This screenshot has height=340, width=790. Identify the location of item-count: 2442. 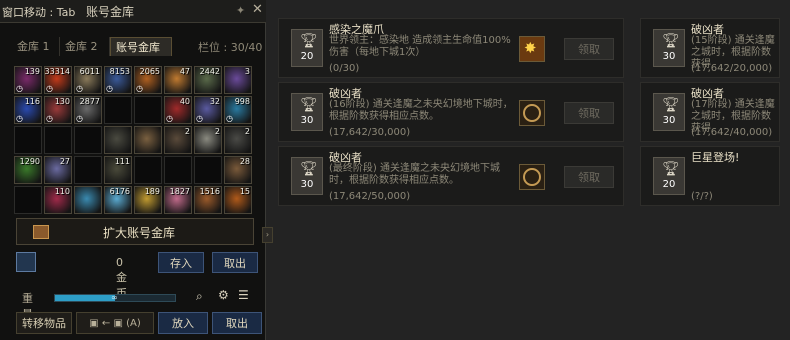
(209, 71).